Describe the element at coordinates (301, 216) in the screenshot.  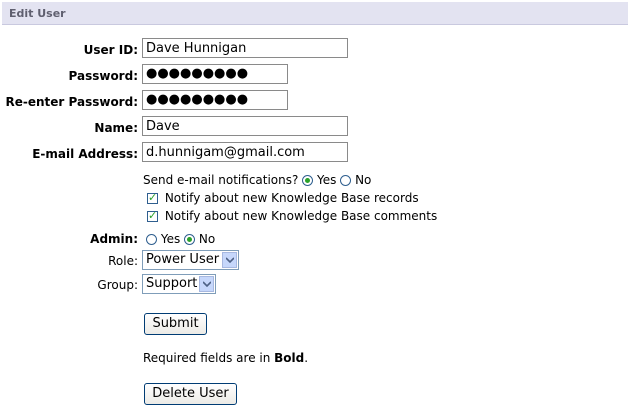
I see `notify-comments-label: Notify about new Knowledge Base comments` at that location.